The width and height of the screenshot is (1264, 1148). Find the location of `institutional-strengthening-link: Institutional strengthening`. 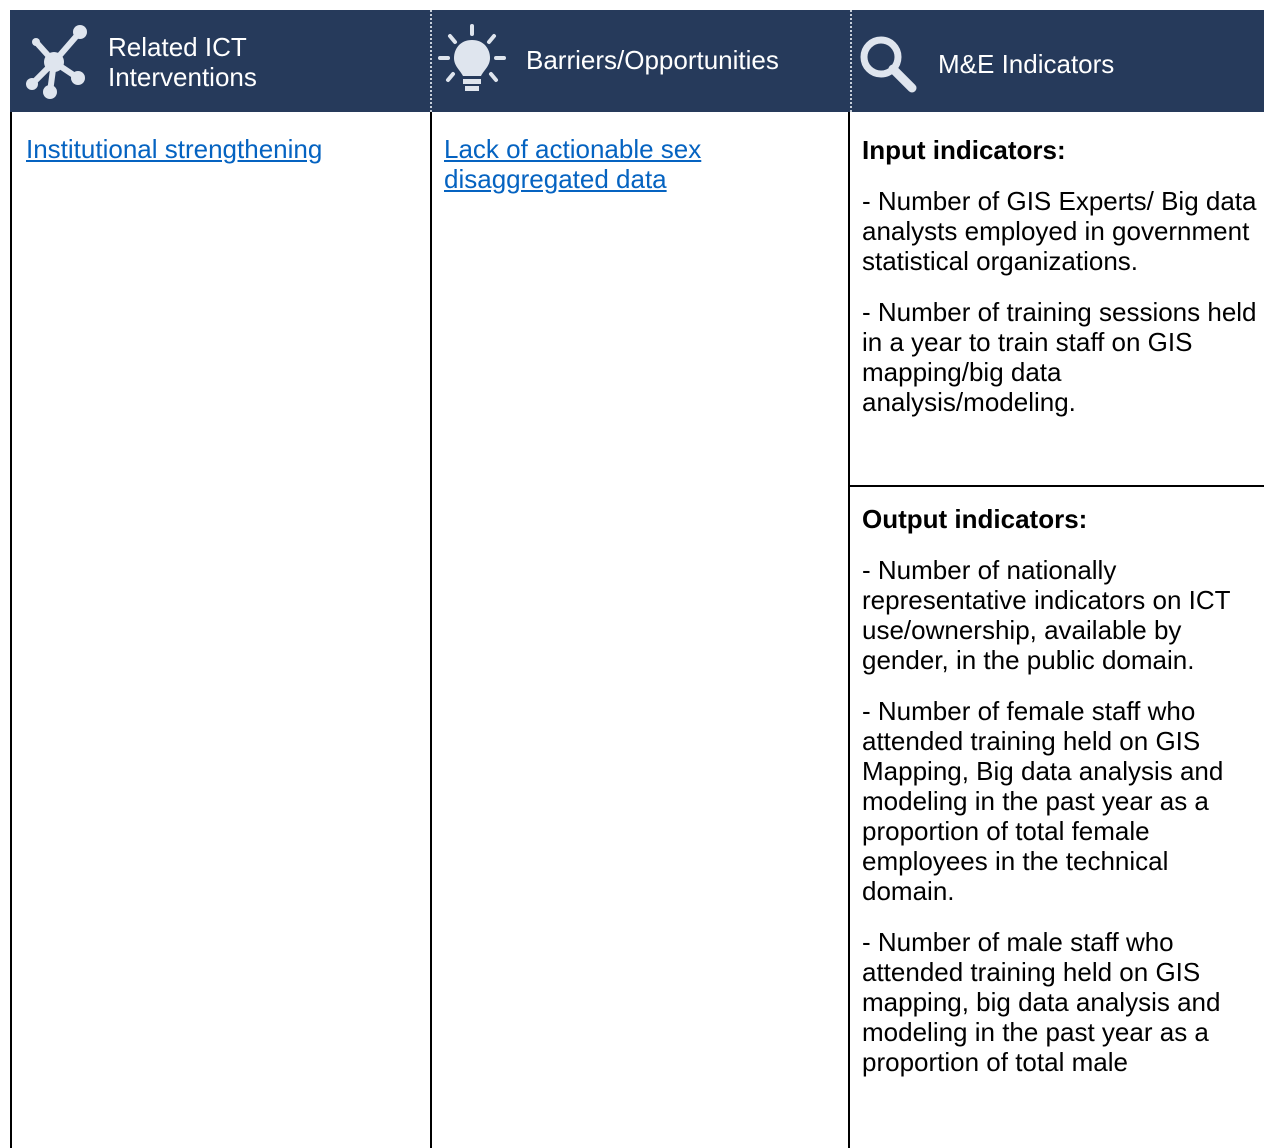

institutional-strengthening-link: Institutional strengthening is located at coordinates (174, 149).